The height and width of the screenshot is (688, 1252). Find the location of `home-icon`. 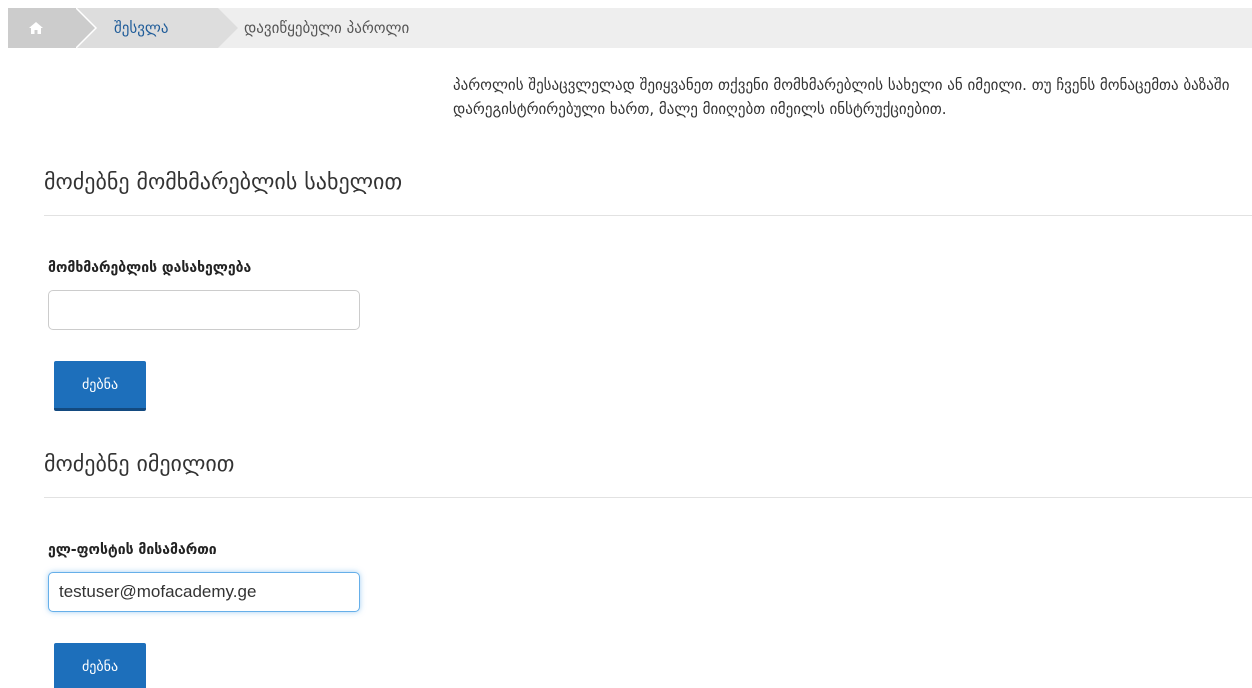

home-icon is located at coordinates (36, 28).